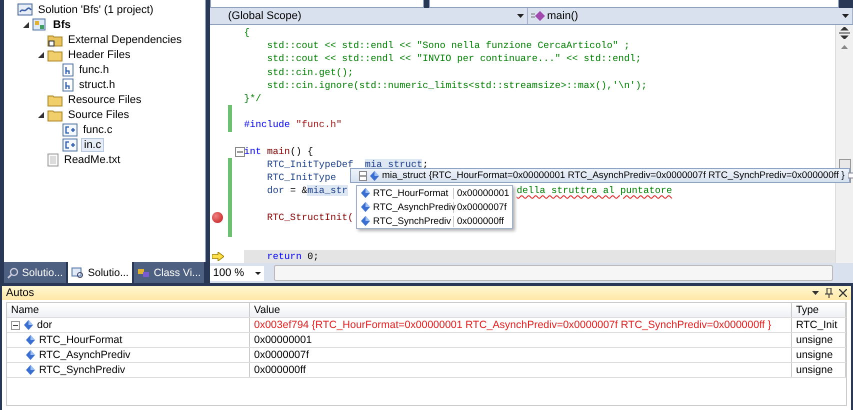  Describe the element at coordinates (404, 175) in the screenshot. I see `datatip-name: mia_struct` at that location.